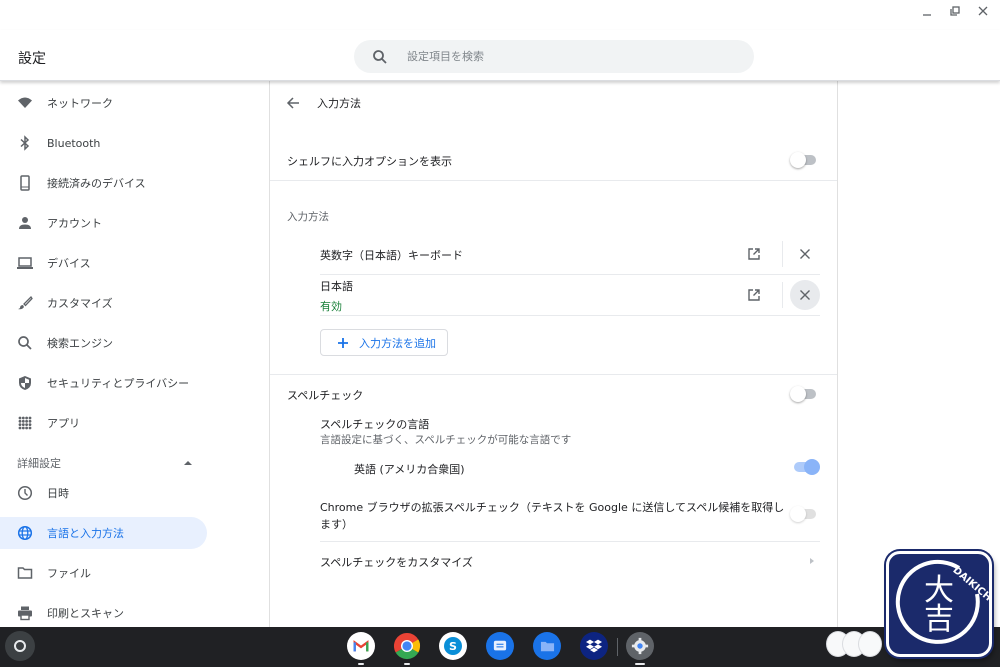 The width and height of the screenshot is (1000, 667). I want to click on sidebar-item-account: アカウント, so click(103, 223).